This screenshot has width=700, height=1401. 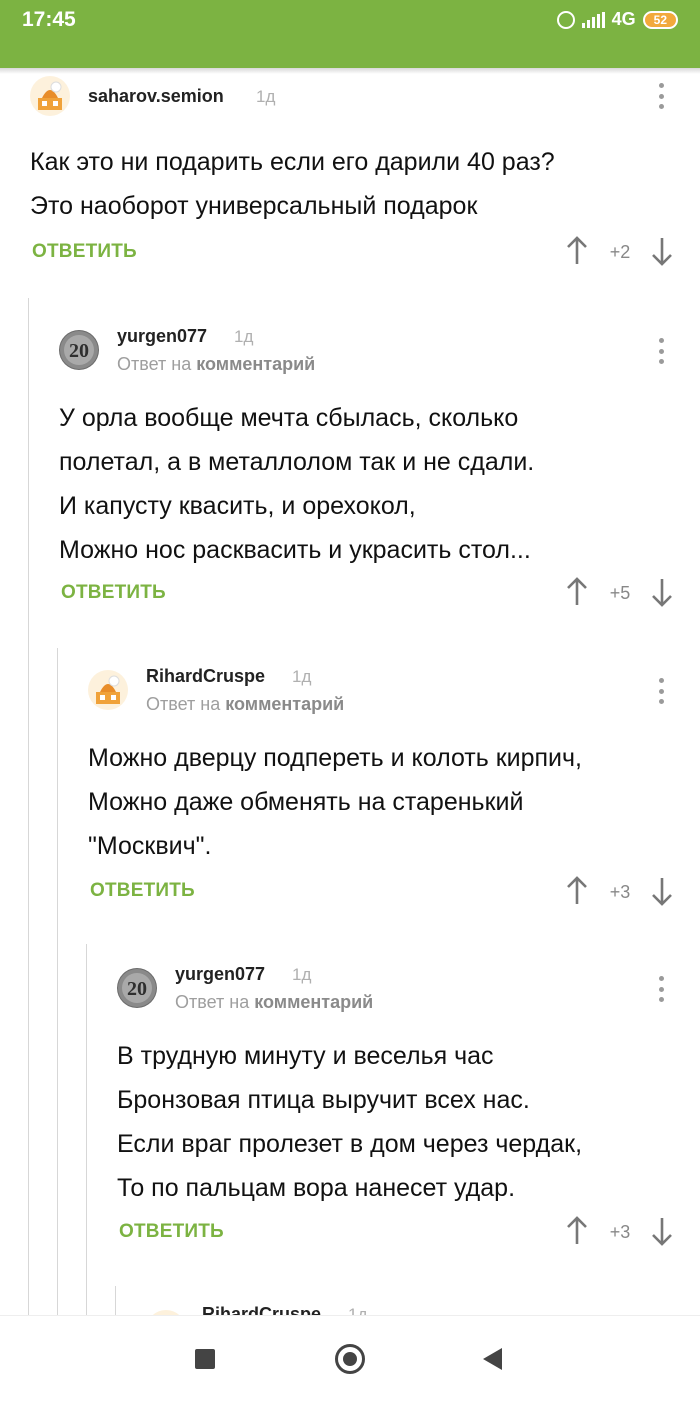 I want to click on system-nav-bar, so click(x=350, y=1358).